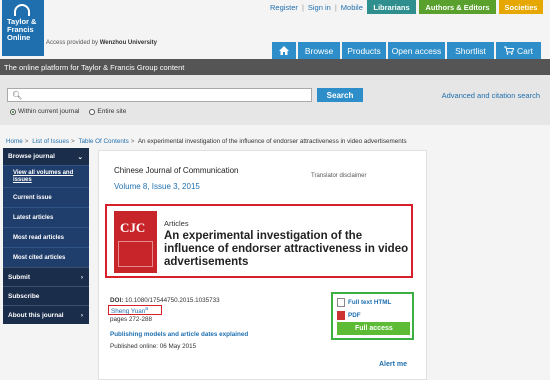 The height and width of the screenshot is (380, 550). I want to click on chevron-down-icon: ⌄, so click(80, 157).